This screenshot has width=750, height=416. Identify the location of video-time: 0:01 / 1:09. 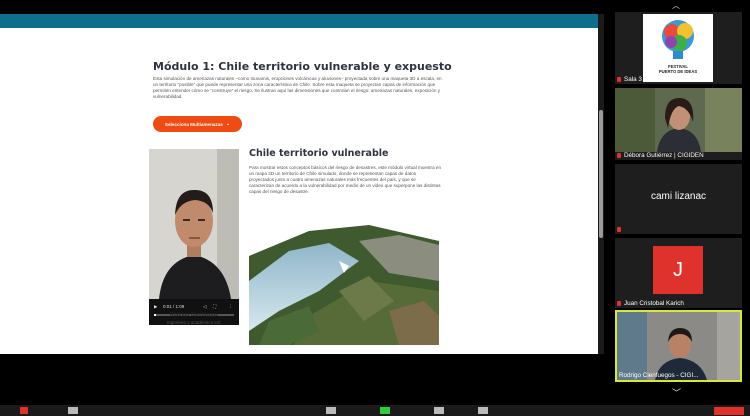
(174, 306).